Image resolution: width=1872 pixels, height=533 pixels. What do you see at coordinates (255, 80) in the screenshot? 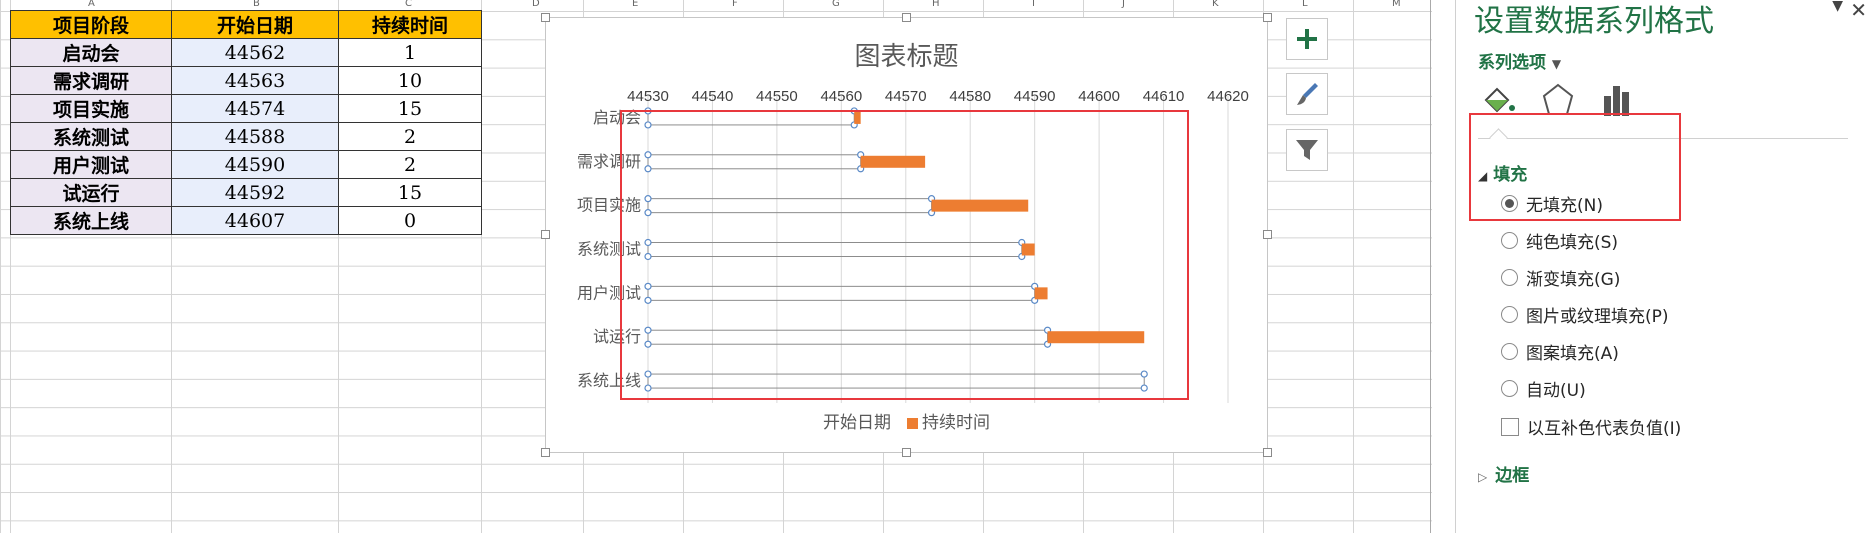
I see `start-date-cell: 44563` at bounding box center [255, 80].